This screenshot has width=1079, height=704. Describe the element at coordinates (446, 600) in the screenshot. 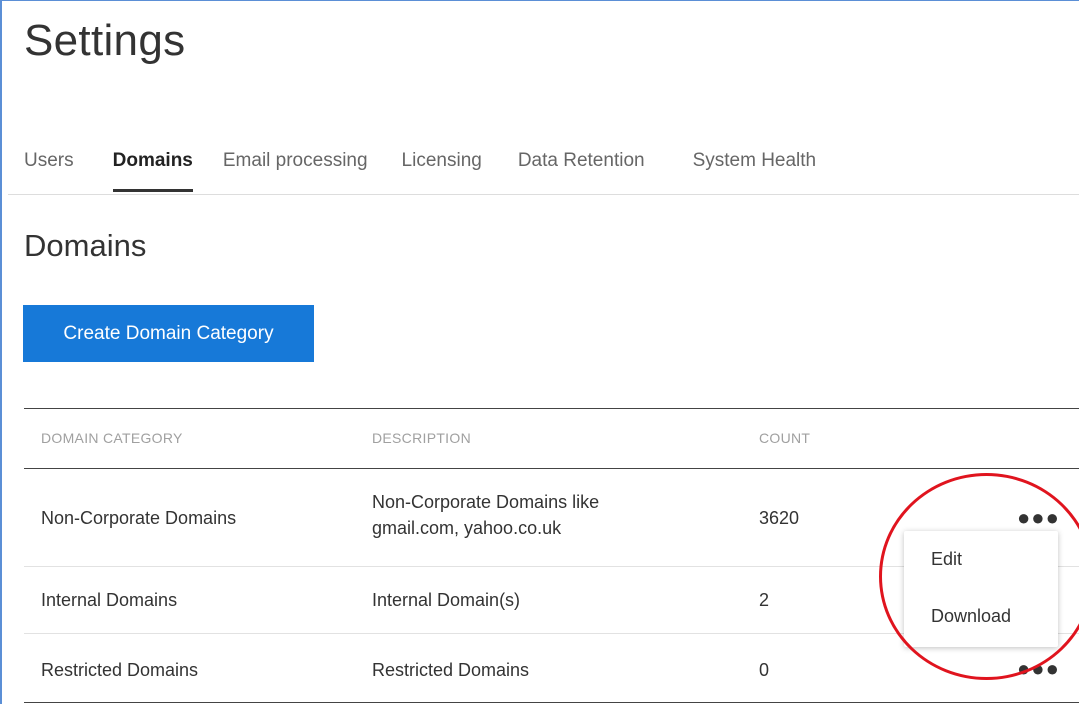

I see `description-cell: Internal Domain(s)` at that location.